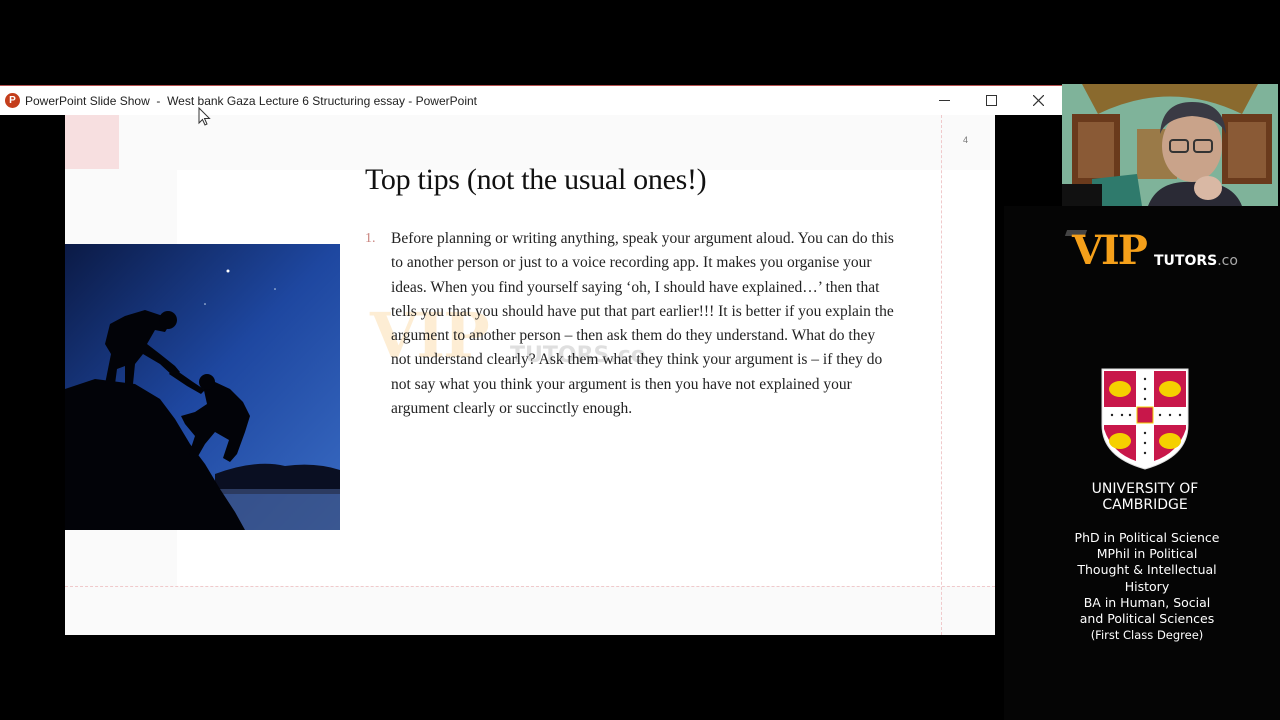 This screenshot has height=720, width=1280. Describe the element at coordinates (1147, 554) in the screenshot. I see `degree-line: MPhil in Political` at that location.